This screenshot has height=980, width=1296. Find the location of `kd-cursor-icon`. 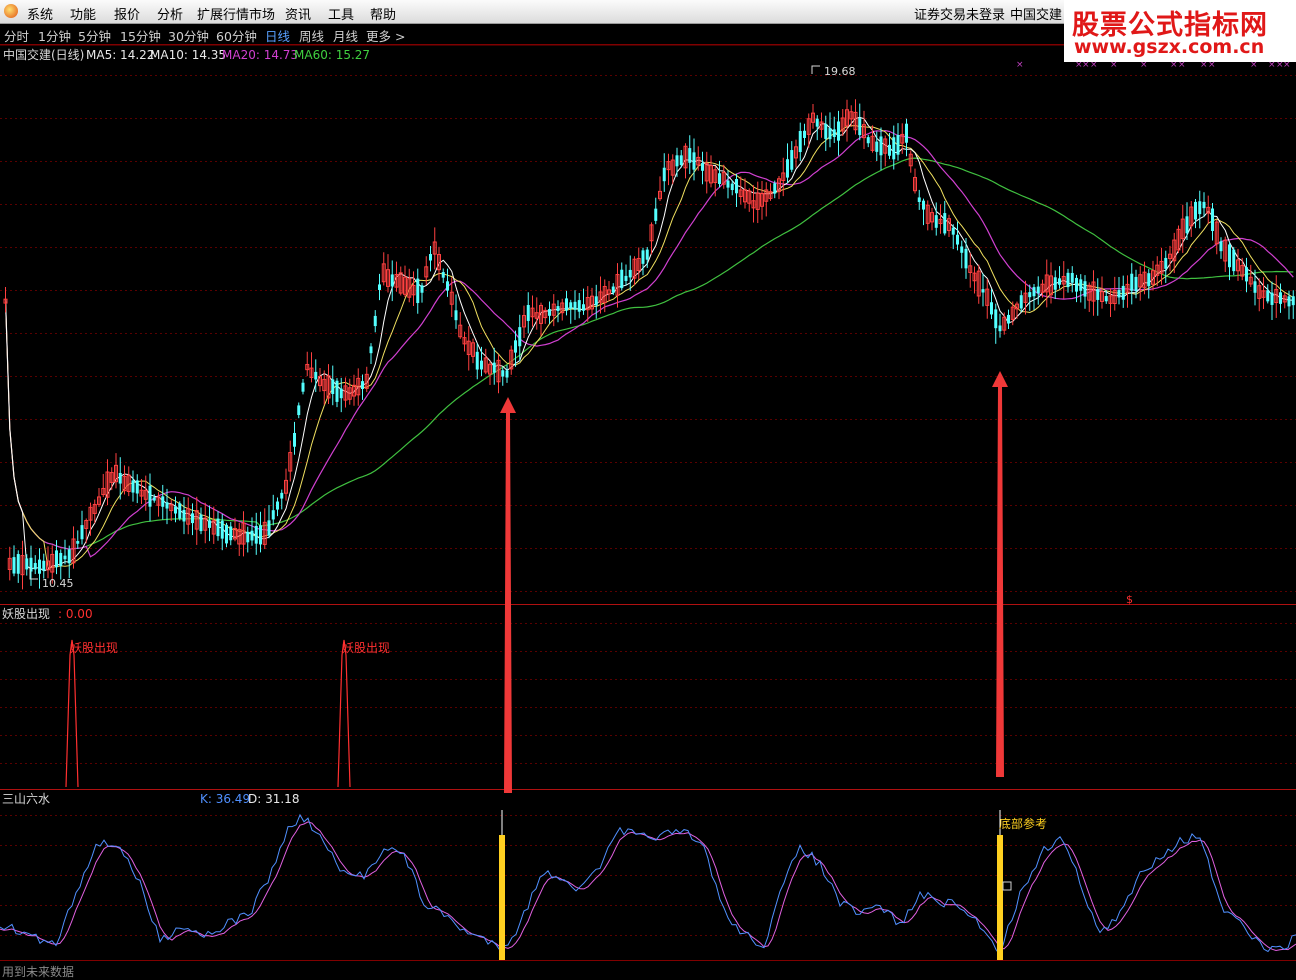

kd-cursor-icon is located at coordinates (1007, 886).